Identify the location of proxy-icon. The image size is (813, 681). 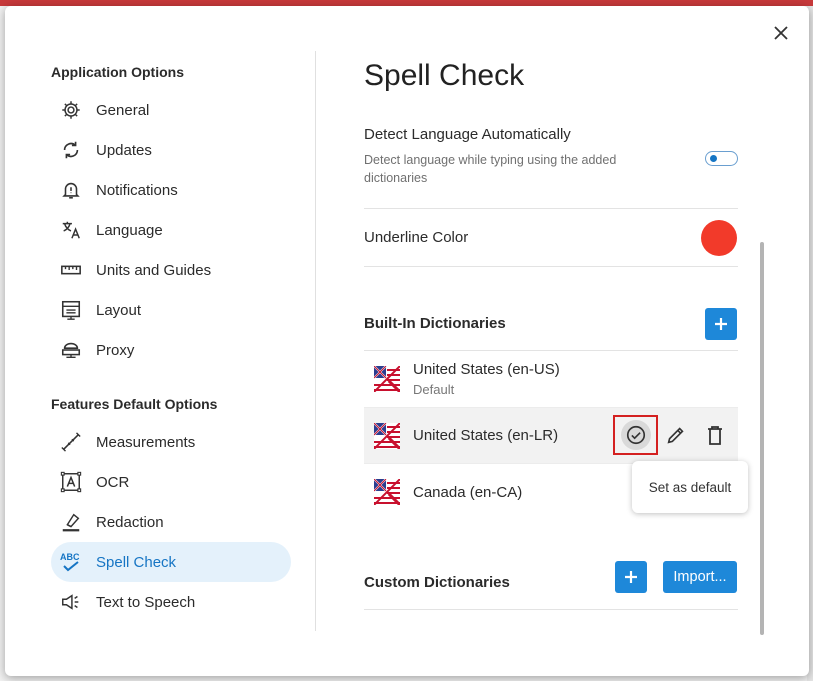
(71, 350).